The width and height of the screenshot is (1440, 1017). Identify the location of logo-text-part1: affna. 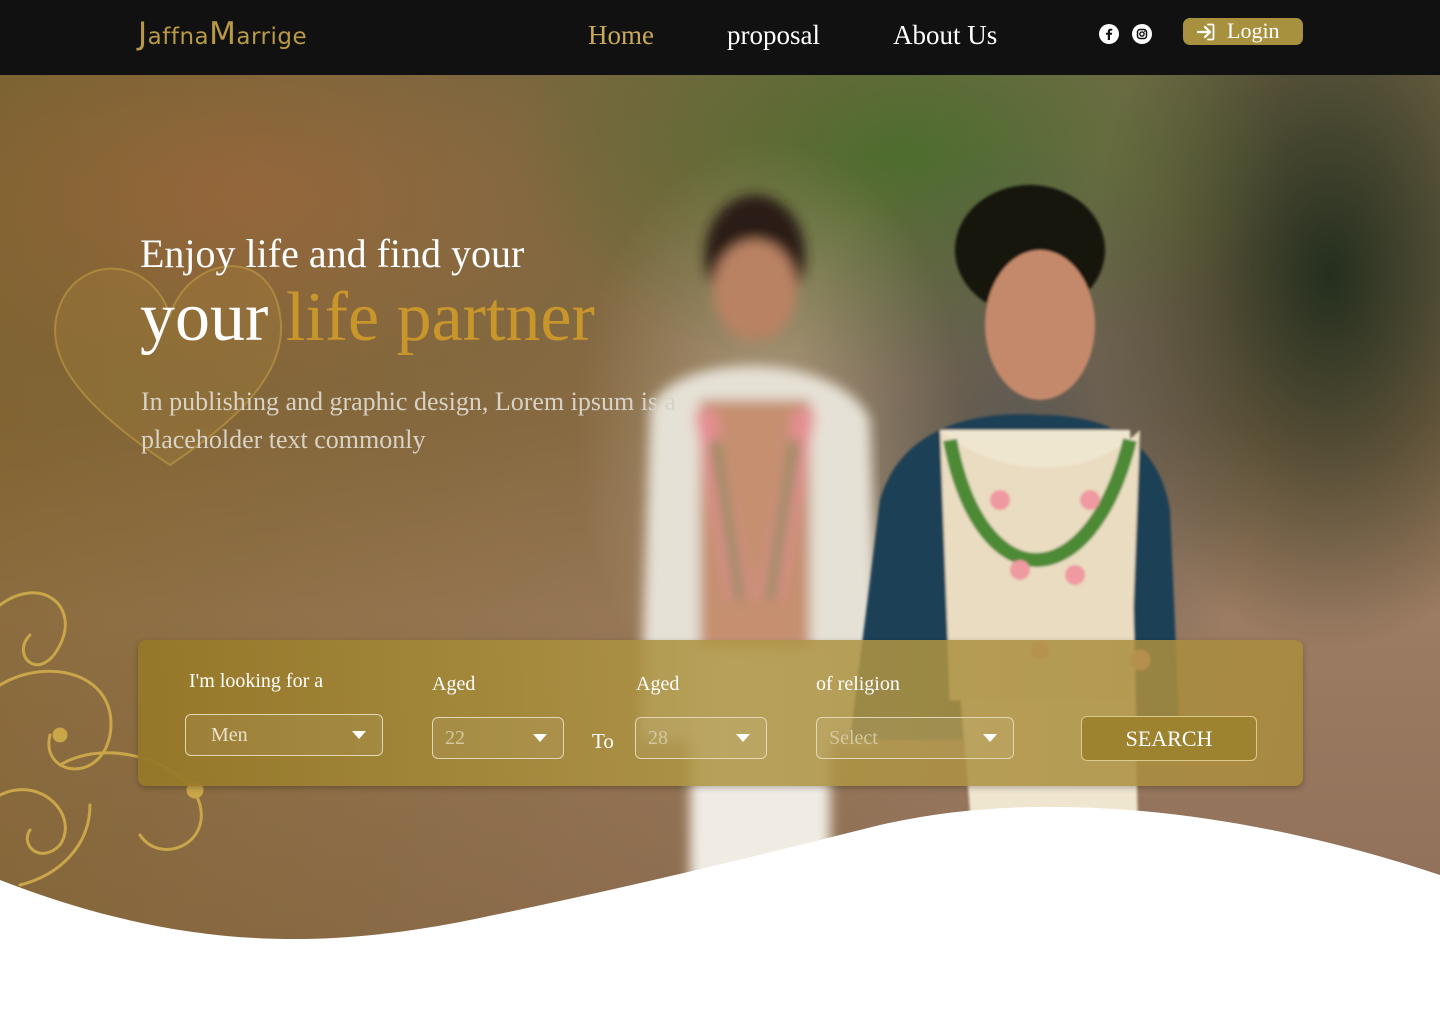
(178, 37).